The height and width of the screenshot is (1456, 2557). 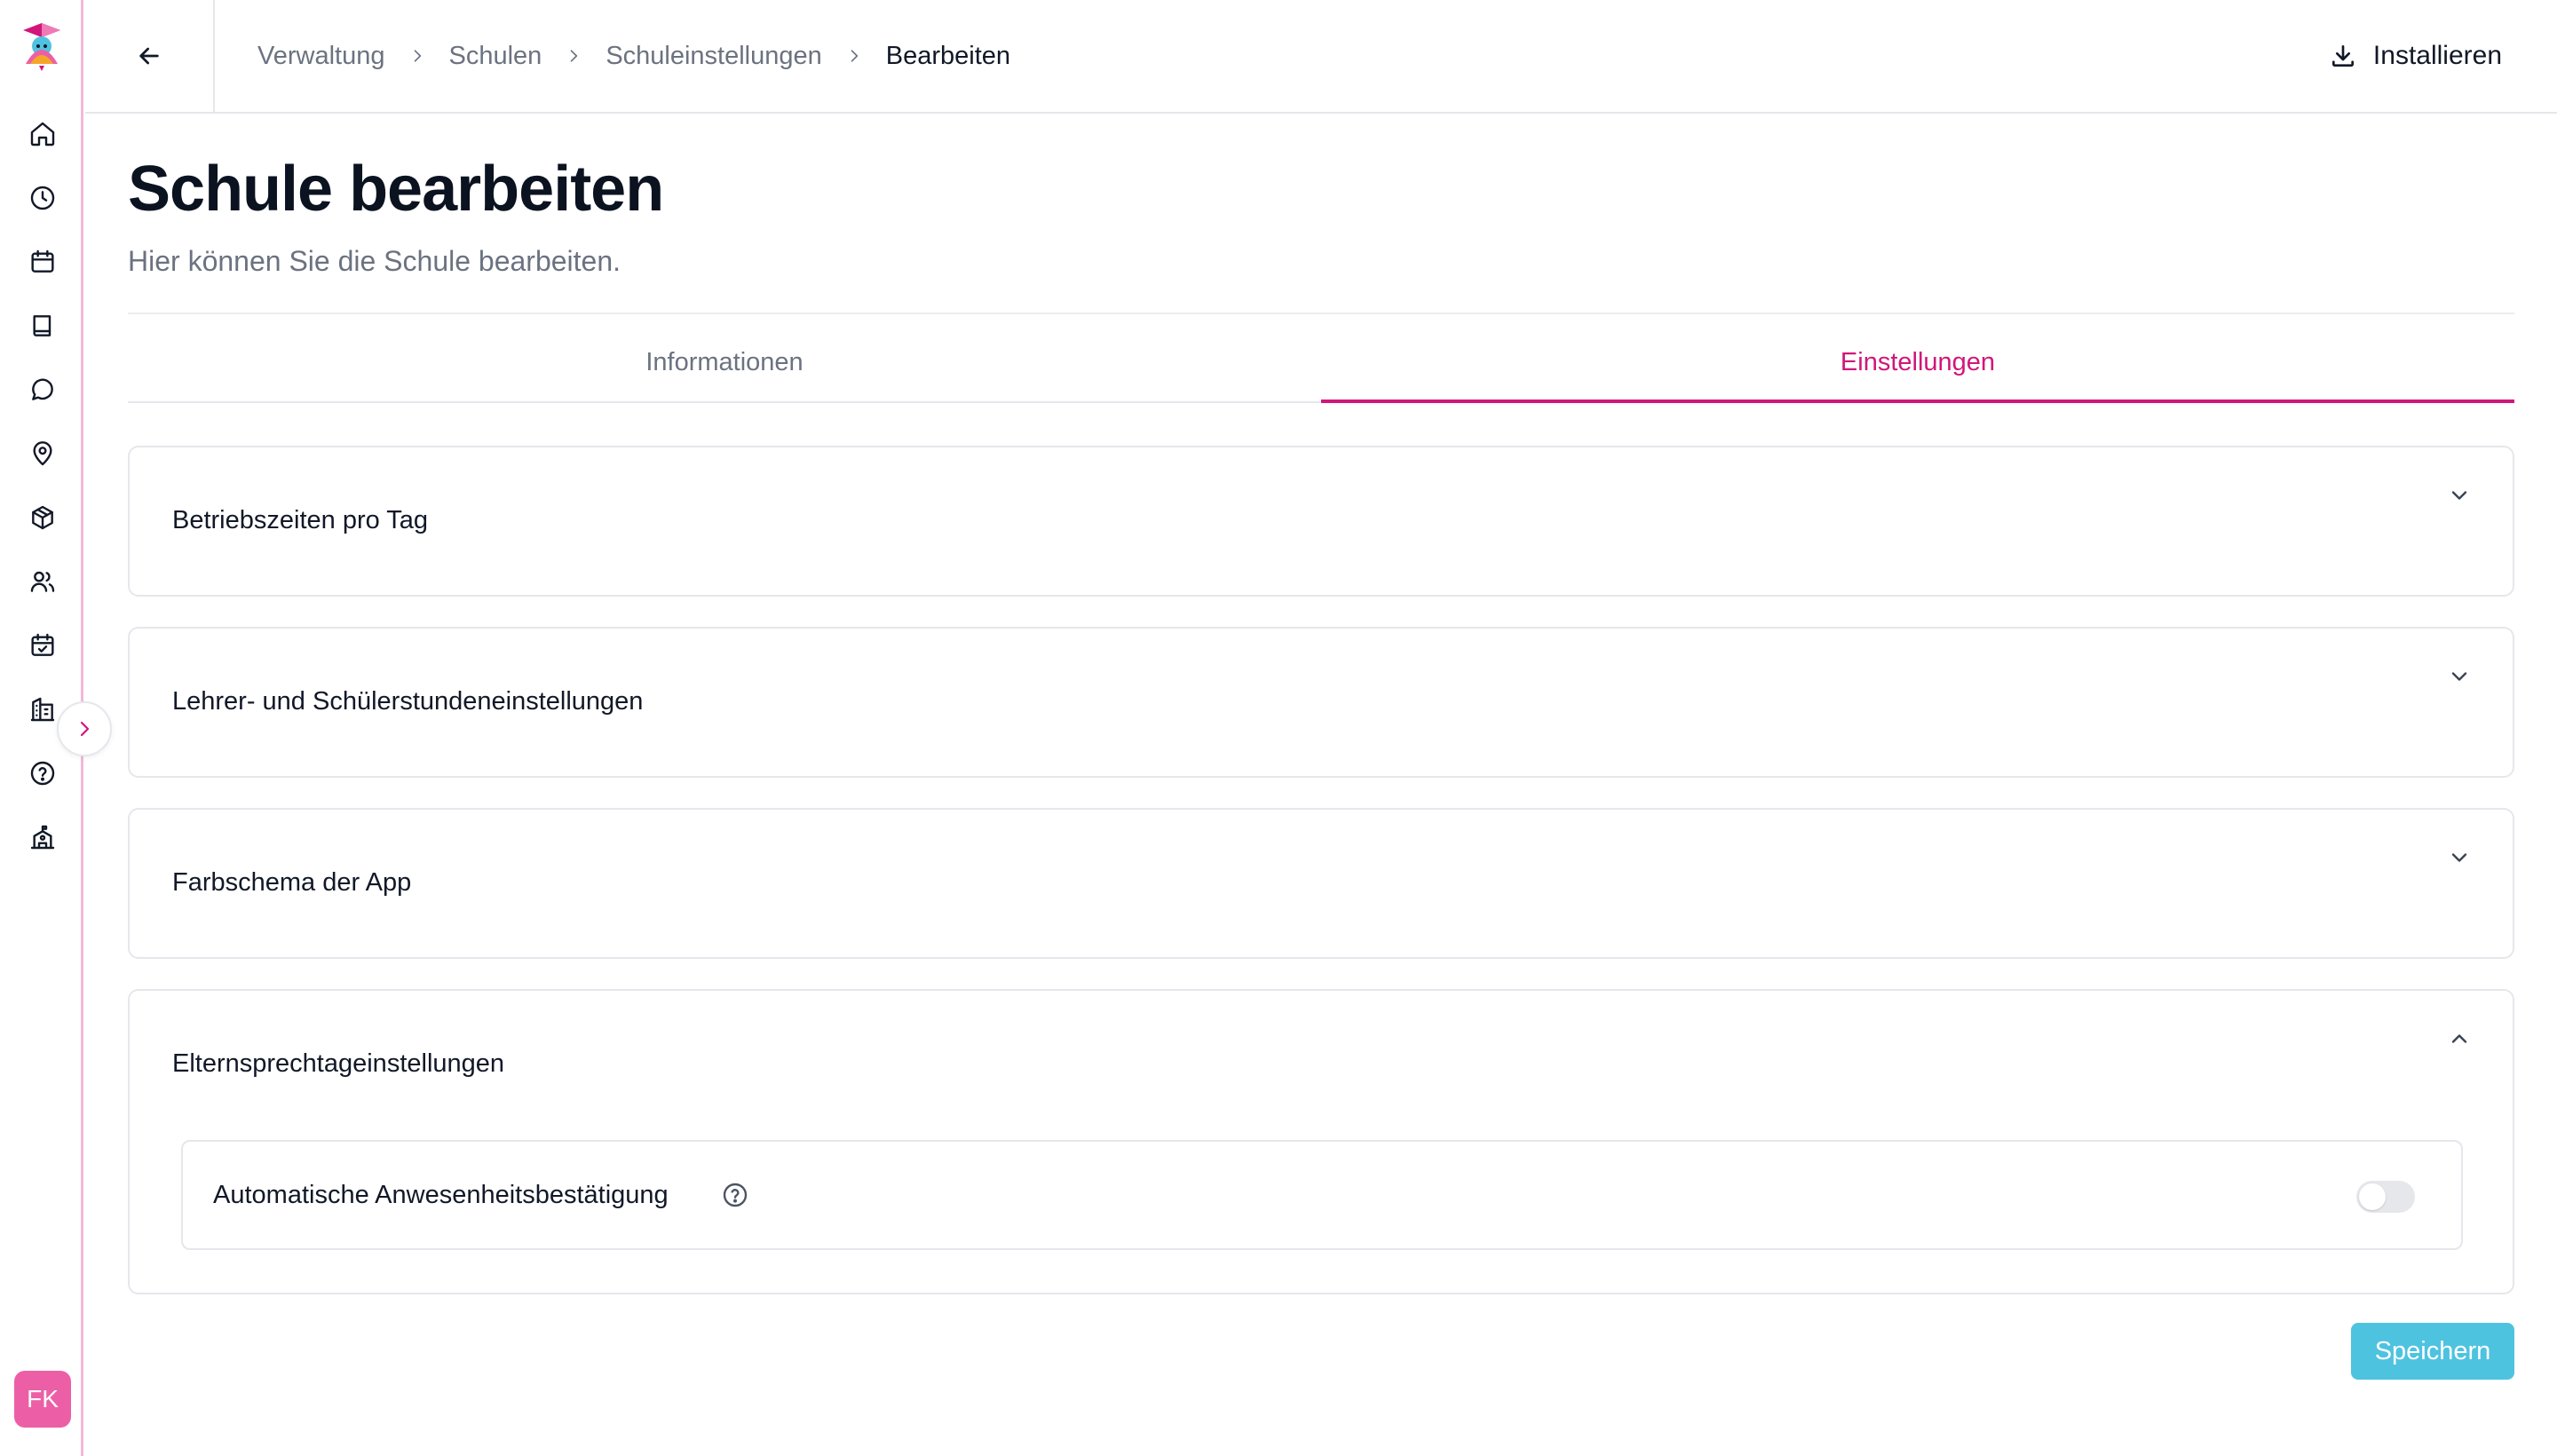 What do you see at coordinates (338, 1063) in the screenshot?
I see `section-title: Elternsprechtageinstellungen` at bounding box center [338, 1063].